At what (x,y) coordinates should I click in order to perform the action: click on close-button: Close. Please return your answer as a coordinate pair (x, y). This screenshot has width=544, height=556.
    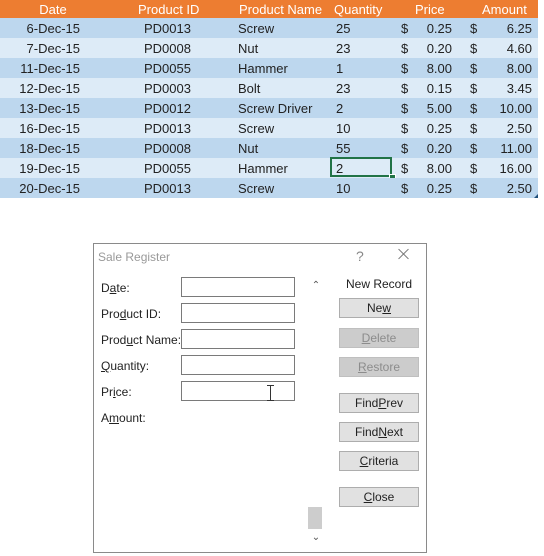
    Looking at the image, I should click on (379, 497).